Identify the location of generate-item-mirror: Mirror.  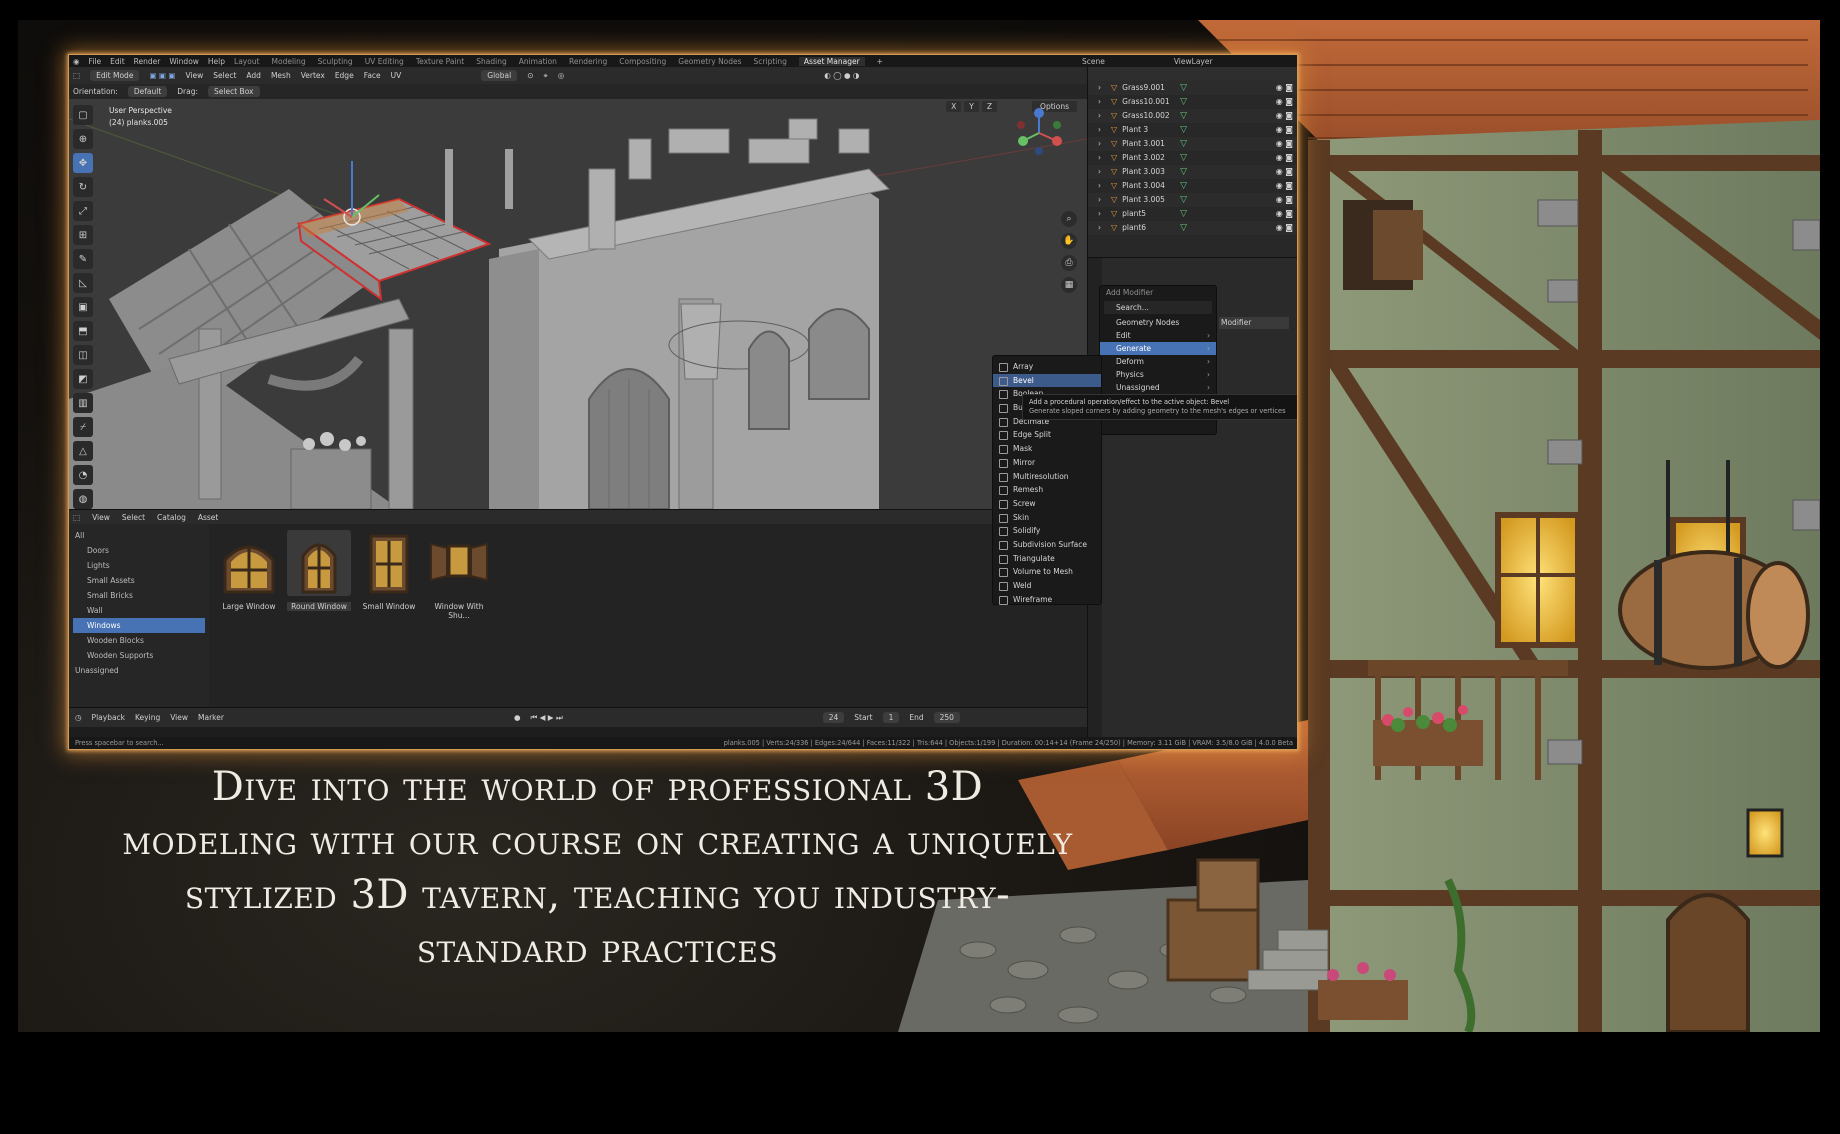
(1047, 463).